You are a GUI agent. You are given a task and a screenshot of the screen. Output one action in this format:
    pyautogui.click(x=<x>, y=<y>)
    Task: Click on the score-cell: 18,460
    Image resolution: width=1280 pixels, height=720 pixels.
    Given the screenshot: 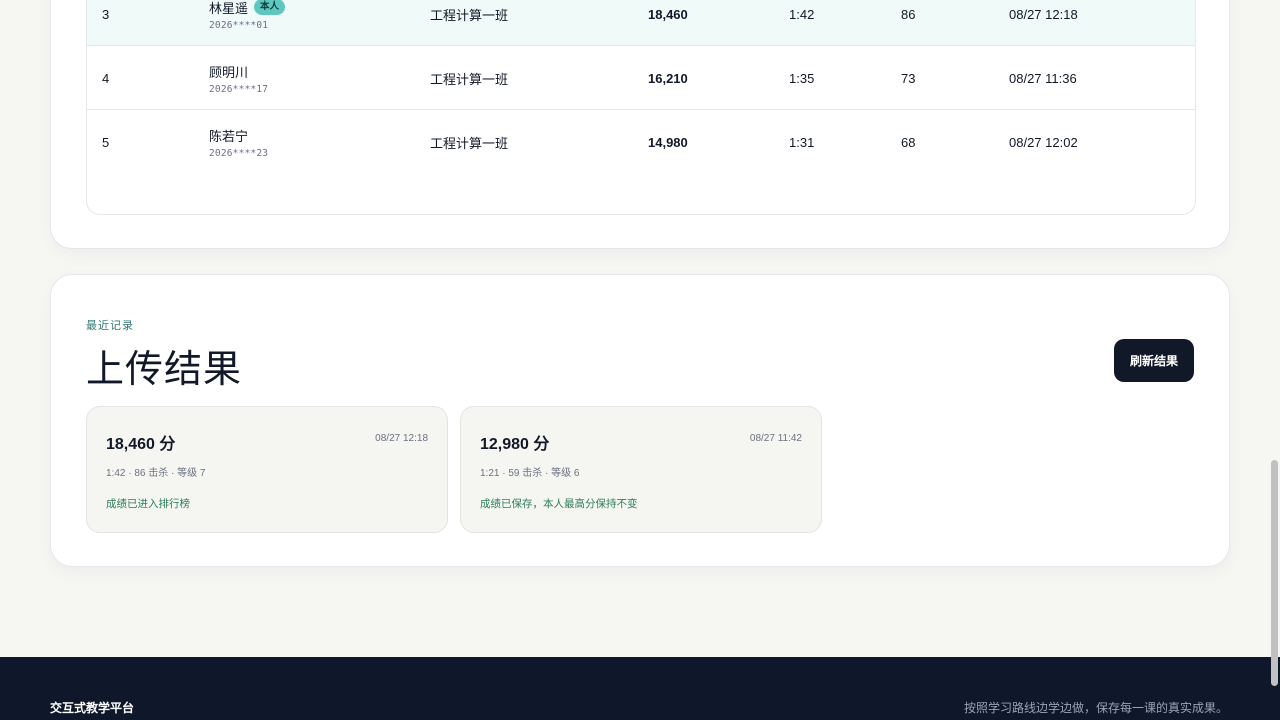 What is the action you would take?
    pyautogui.click(x=668, y=14)
    